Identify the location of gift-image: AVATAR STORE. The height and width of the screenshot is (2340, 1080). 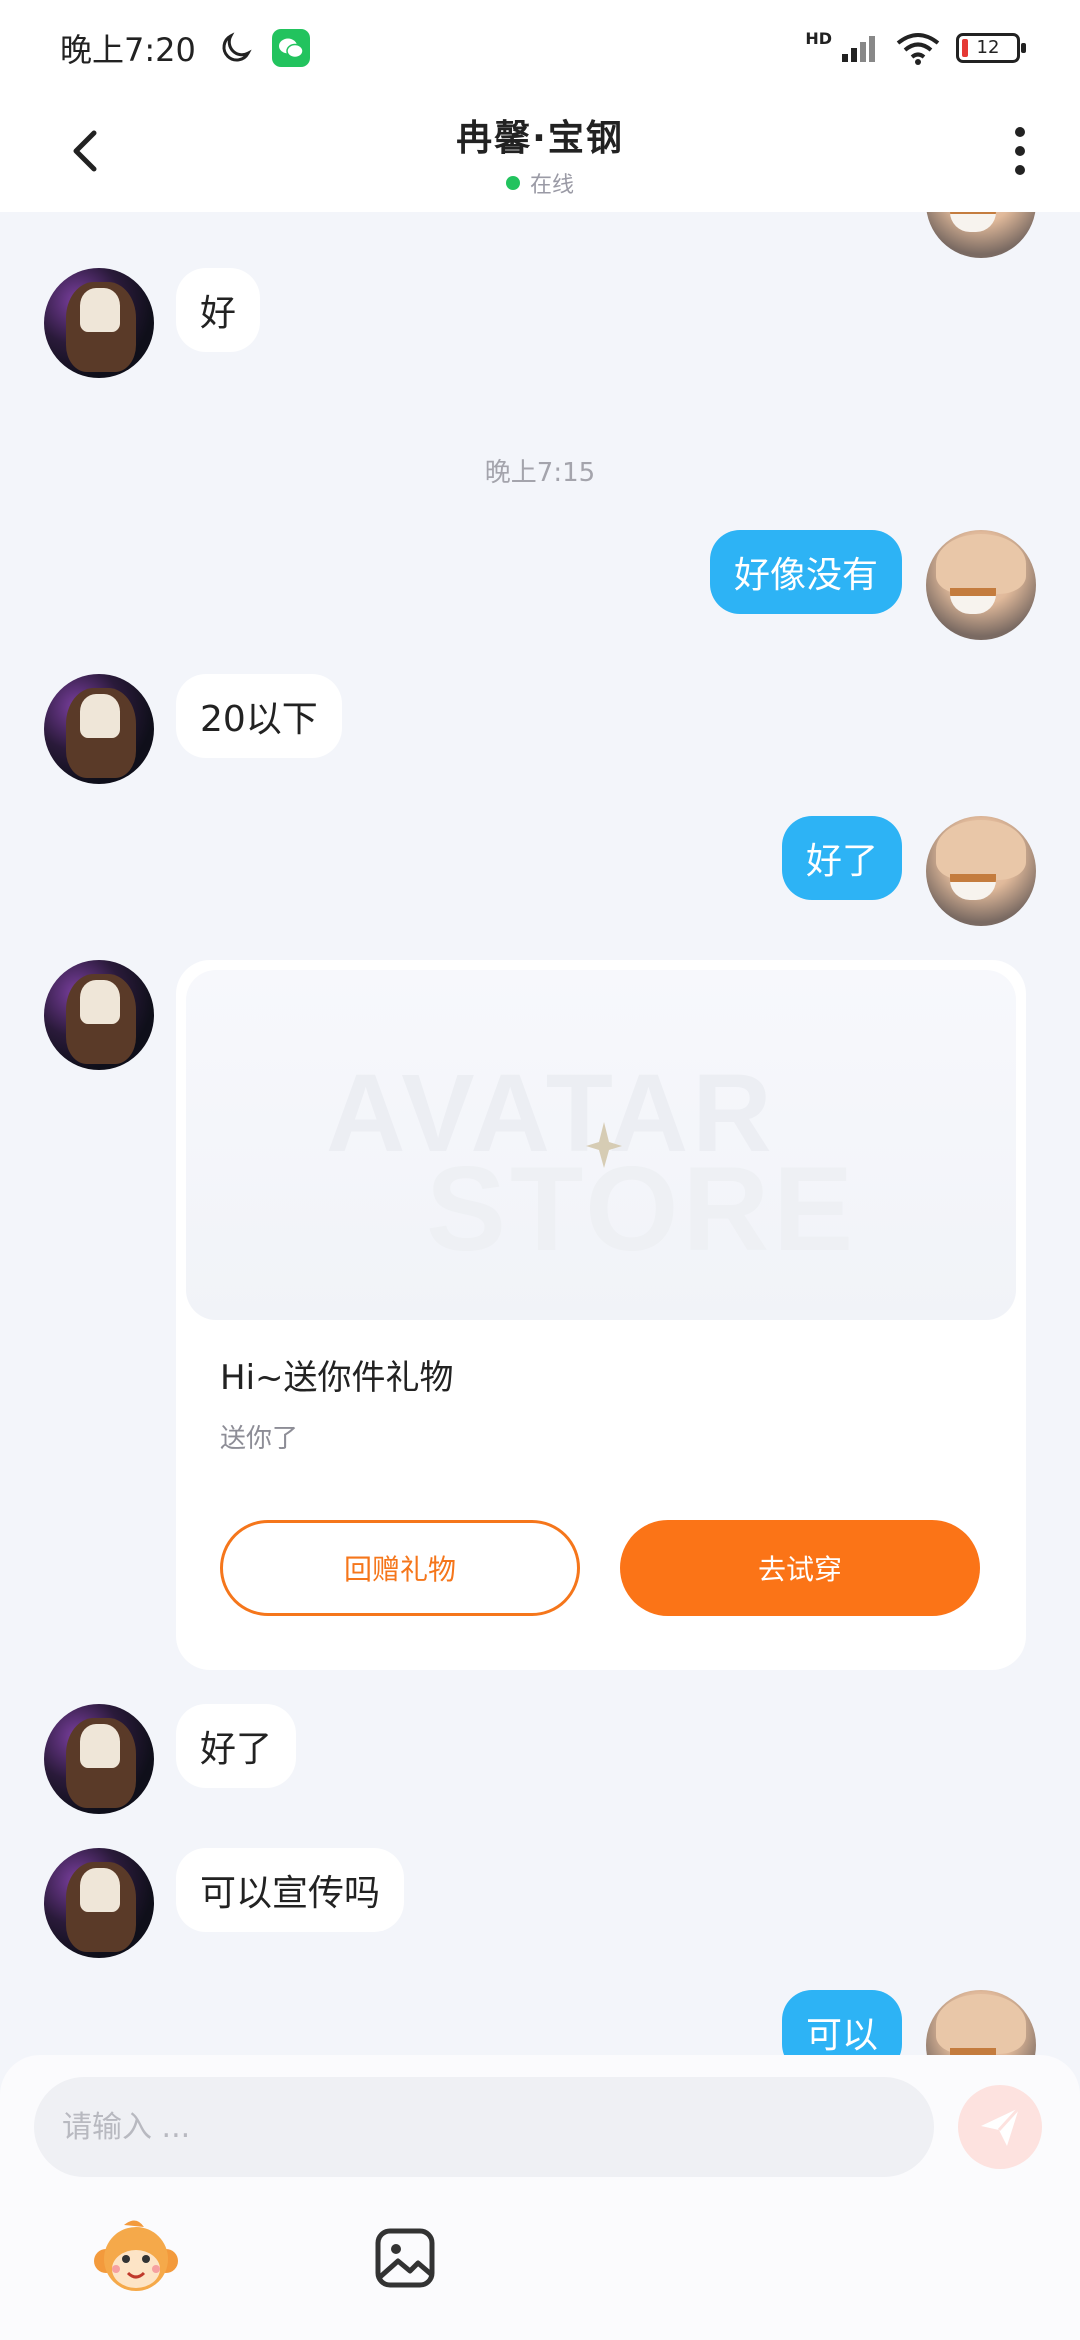
(601, 1145).